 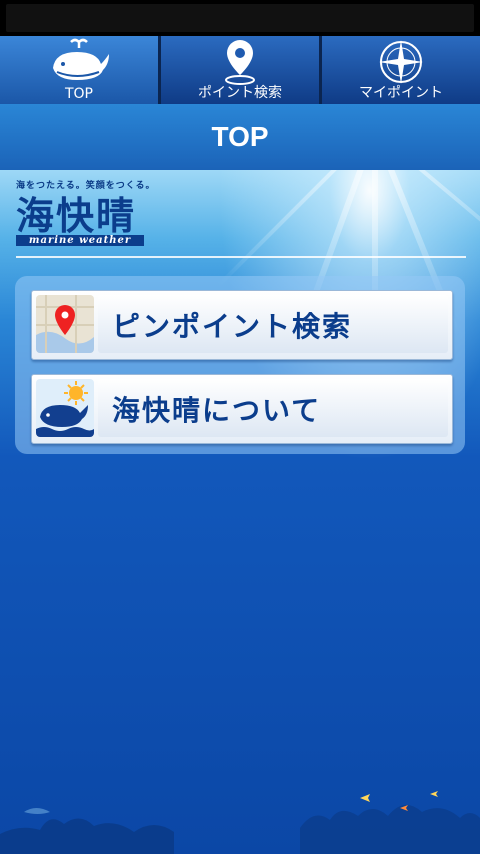 What do you see at coordinates (78, 94) in the screenshot?
I see `tab-top-label: TOP` at bounding box center [78, 94].